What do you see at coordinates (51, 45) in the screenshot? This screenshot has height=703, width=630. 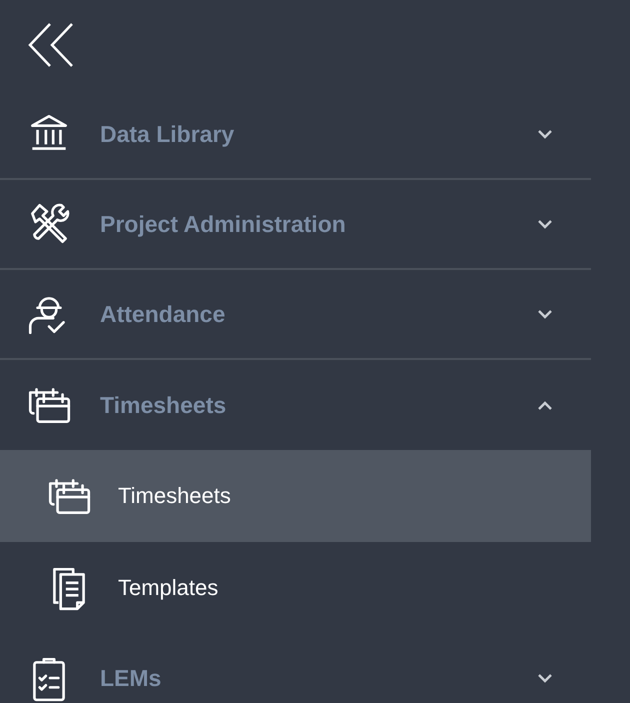 I see `collapse-icon` at bounding box center [51, 45].